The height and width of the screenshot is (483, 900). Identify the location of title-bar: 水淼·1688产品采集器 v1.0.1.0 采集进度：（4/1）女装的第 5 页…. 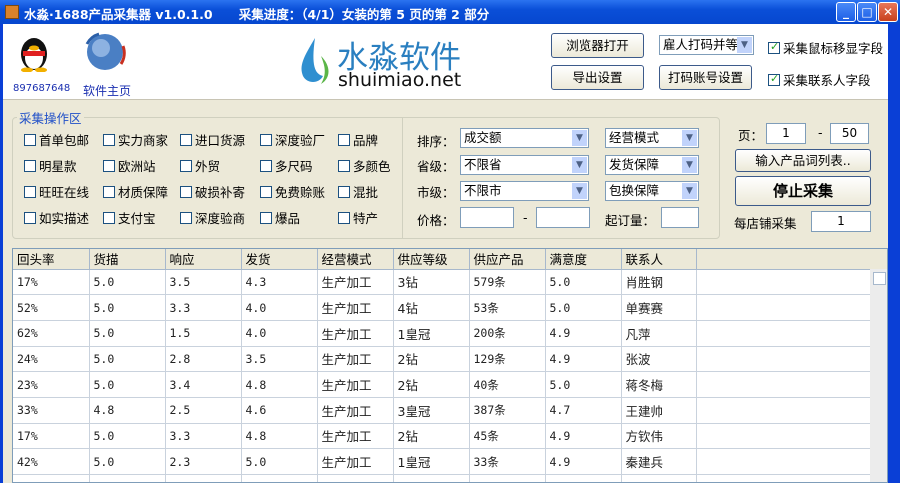
(450, 12).